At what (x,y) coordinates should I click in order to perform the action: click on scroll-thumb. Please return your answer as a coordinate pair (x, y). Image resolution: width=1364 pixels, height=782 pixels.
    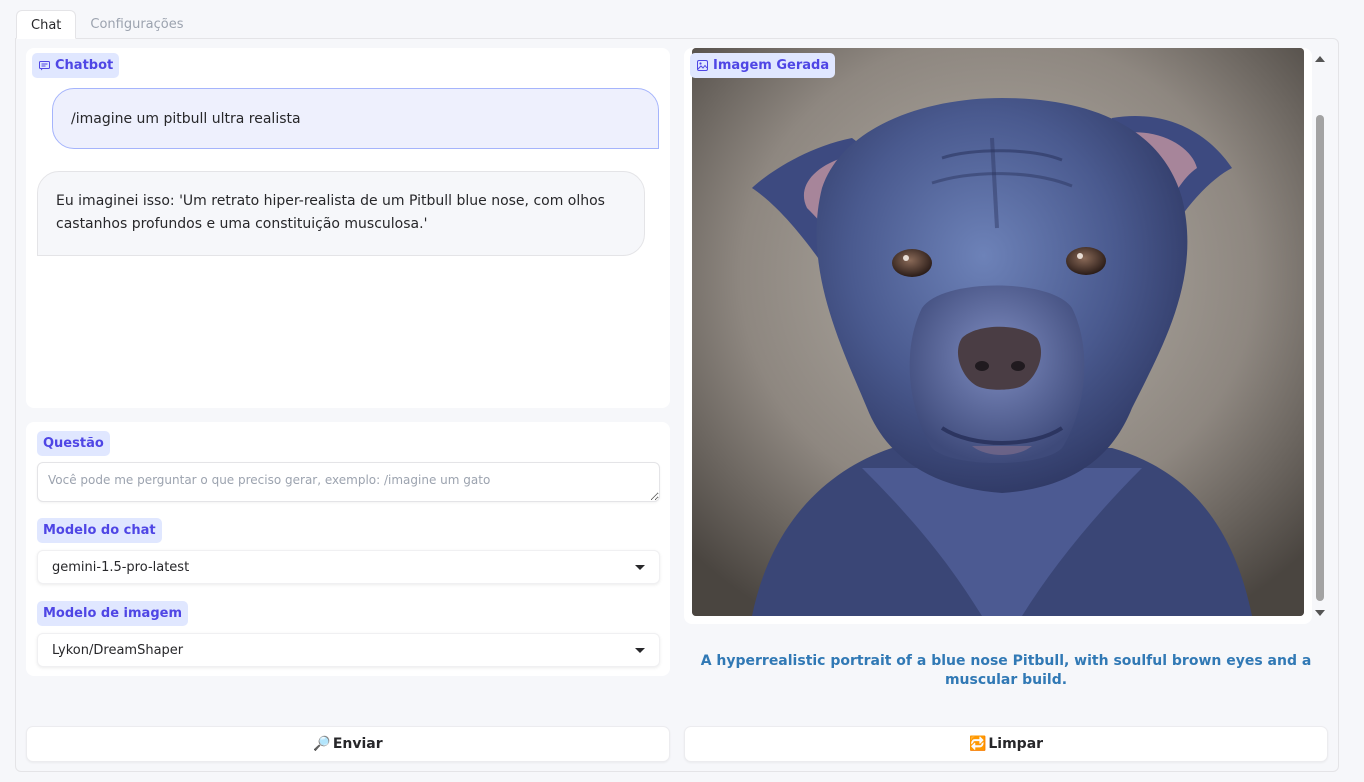
    Looking at the image, I should click on (1320, 358).